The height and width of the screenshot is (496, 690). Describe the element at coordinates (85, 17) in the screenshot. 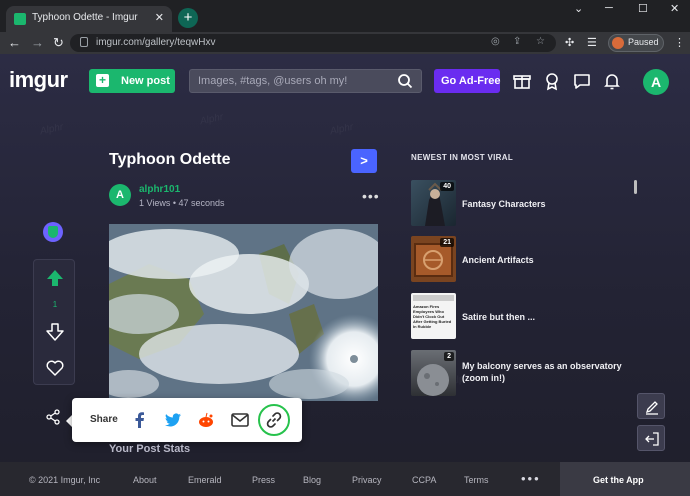

I see `tab-title: Typhoon Odette - Imgur` at that location.